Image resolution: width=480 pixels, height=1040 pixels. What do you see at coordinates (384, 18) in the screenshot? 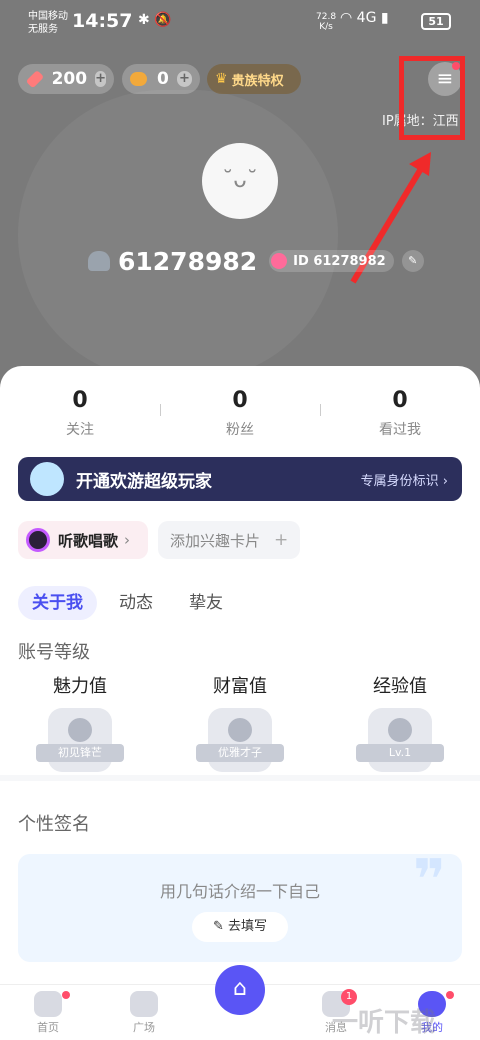
I see `signal-icon: ▮` at bounding box center [384, 18].